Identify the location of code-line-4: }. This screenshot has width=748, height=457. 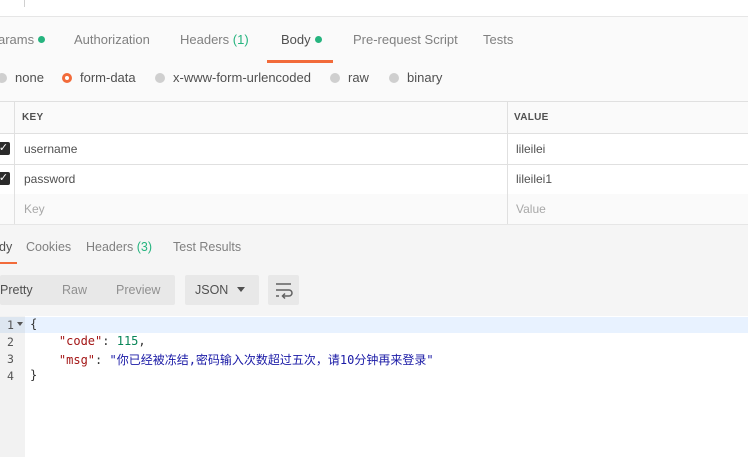
(33, 375).